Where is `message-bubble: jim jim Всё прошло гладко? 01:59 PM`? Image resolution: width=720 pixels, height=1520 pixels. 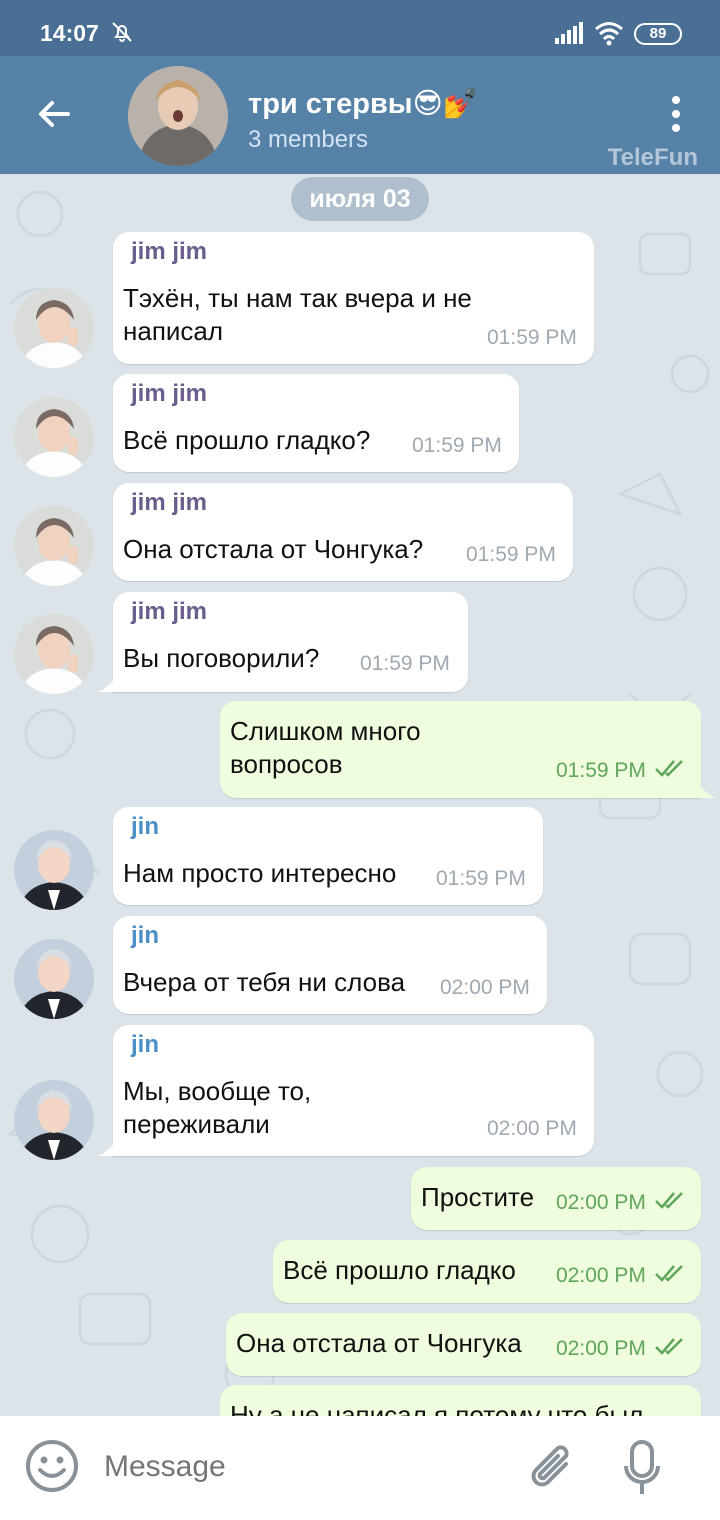
message-bubble: jim jim Всё прошло гладко? 01:59 PM is located at coordinates (316, 423).